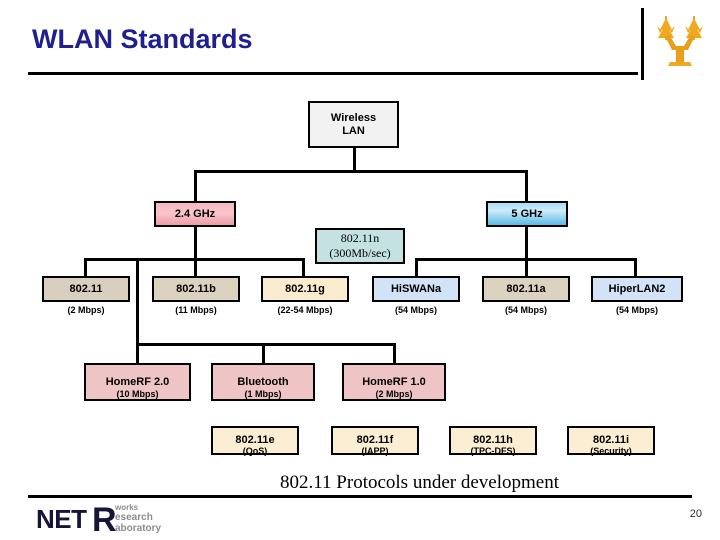 This screenshot has height=540, width=720. I want to click on netr-logo-research: esearch, so click(134, 517).